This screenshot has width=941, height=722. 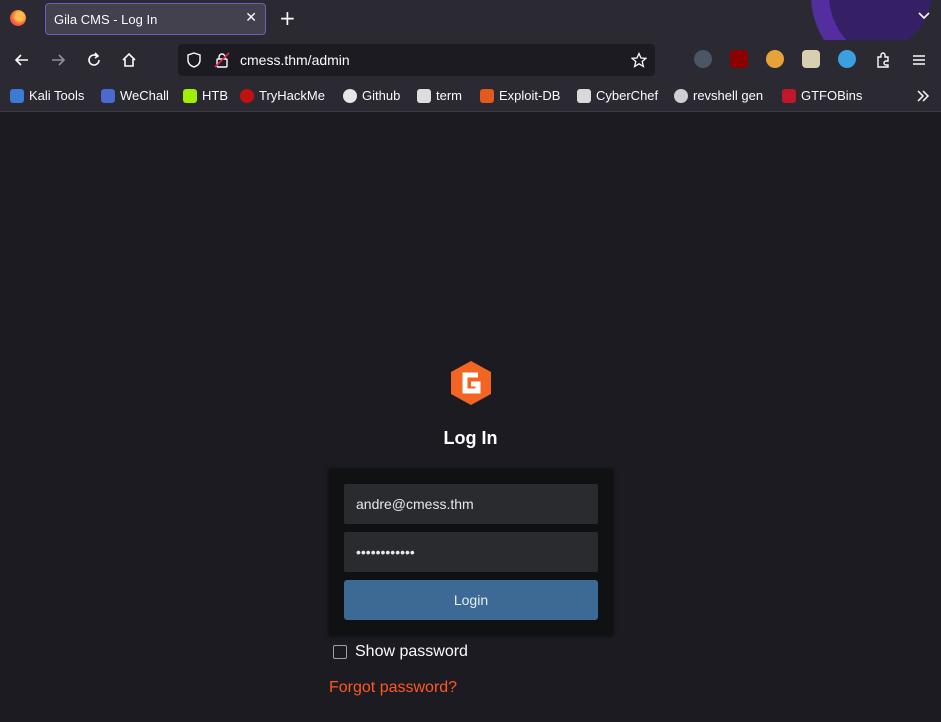 What do you see at coordinates (190, 95) in the screenshot?
I see `htb-icon` at bounding box center [190, 95].